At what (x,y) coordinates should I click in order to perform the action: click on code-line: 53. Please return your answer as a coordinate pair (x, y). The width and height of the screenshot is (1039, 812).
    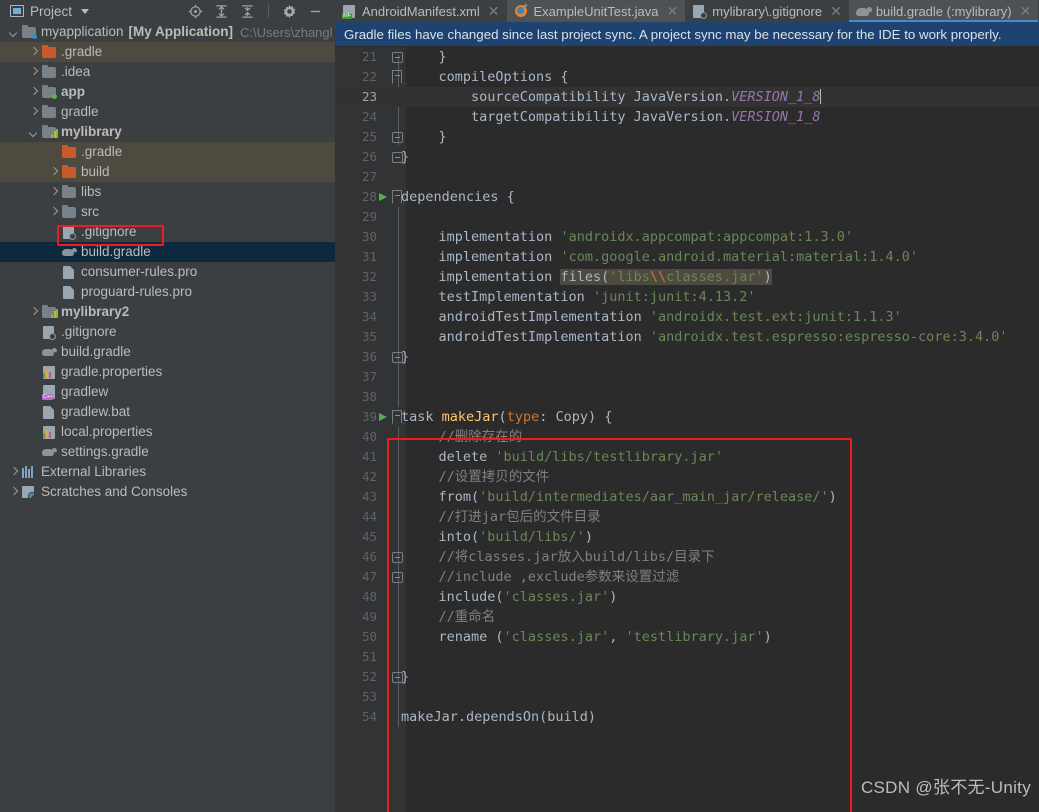
    Looking at the image, I should click on (687, 697).